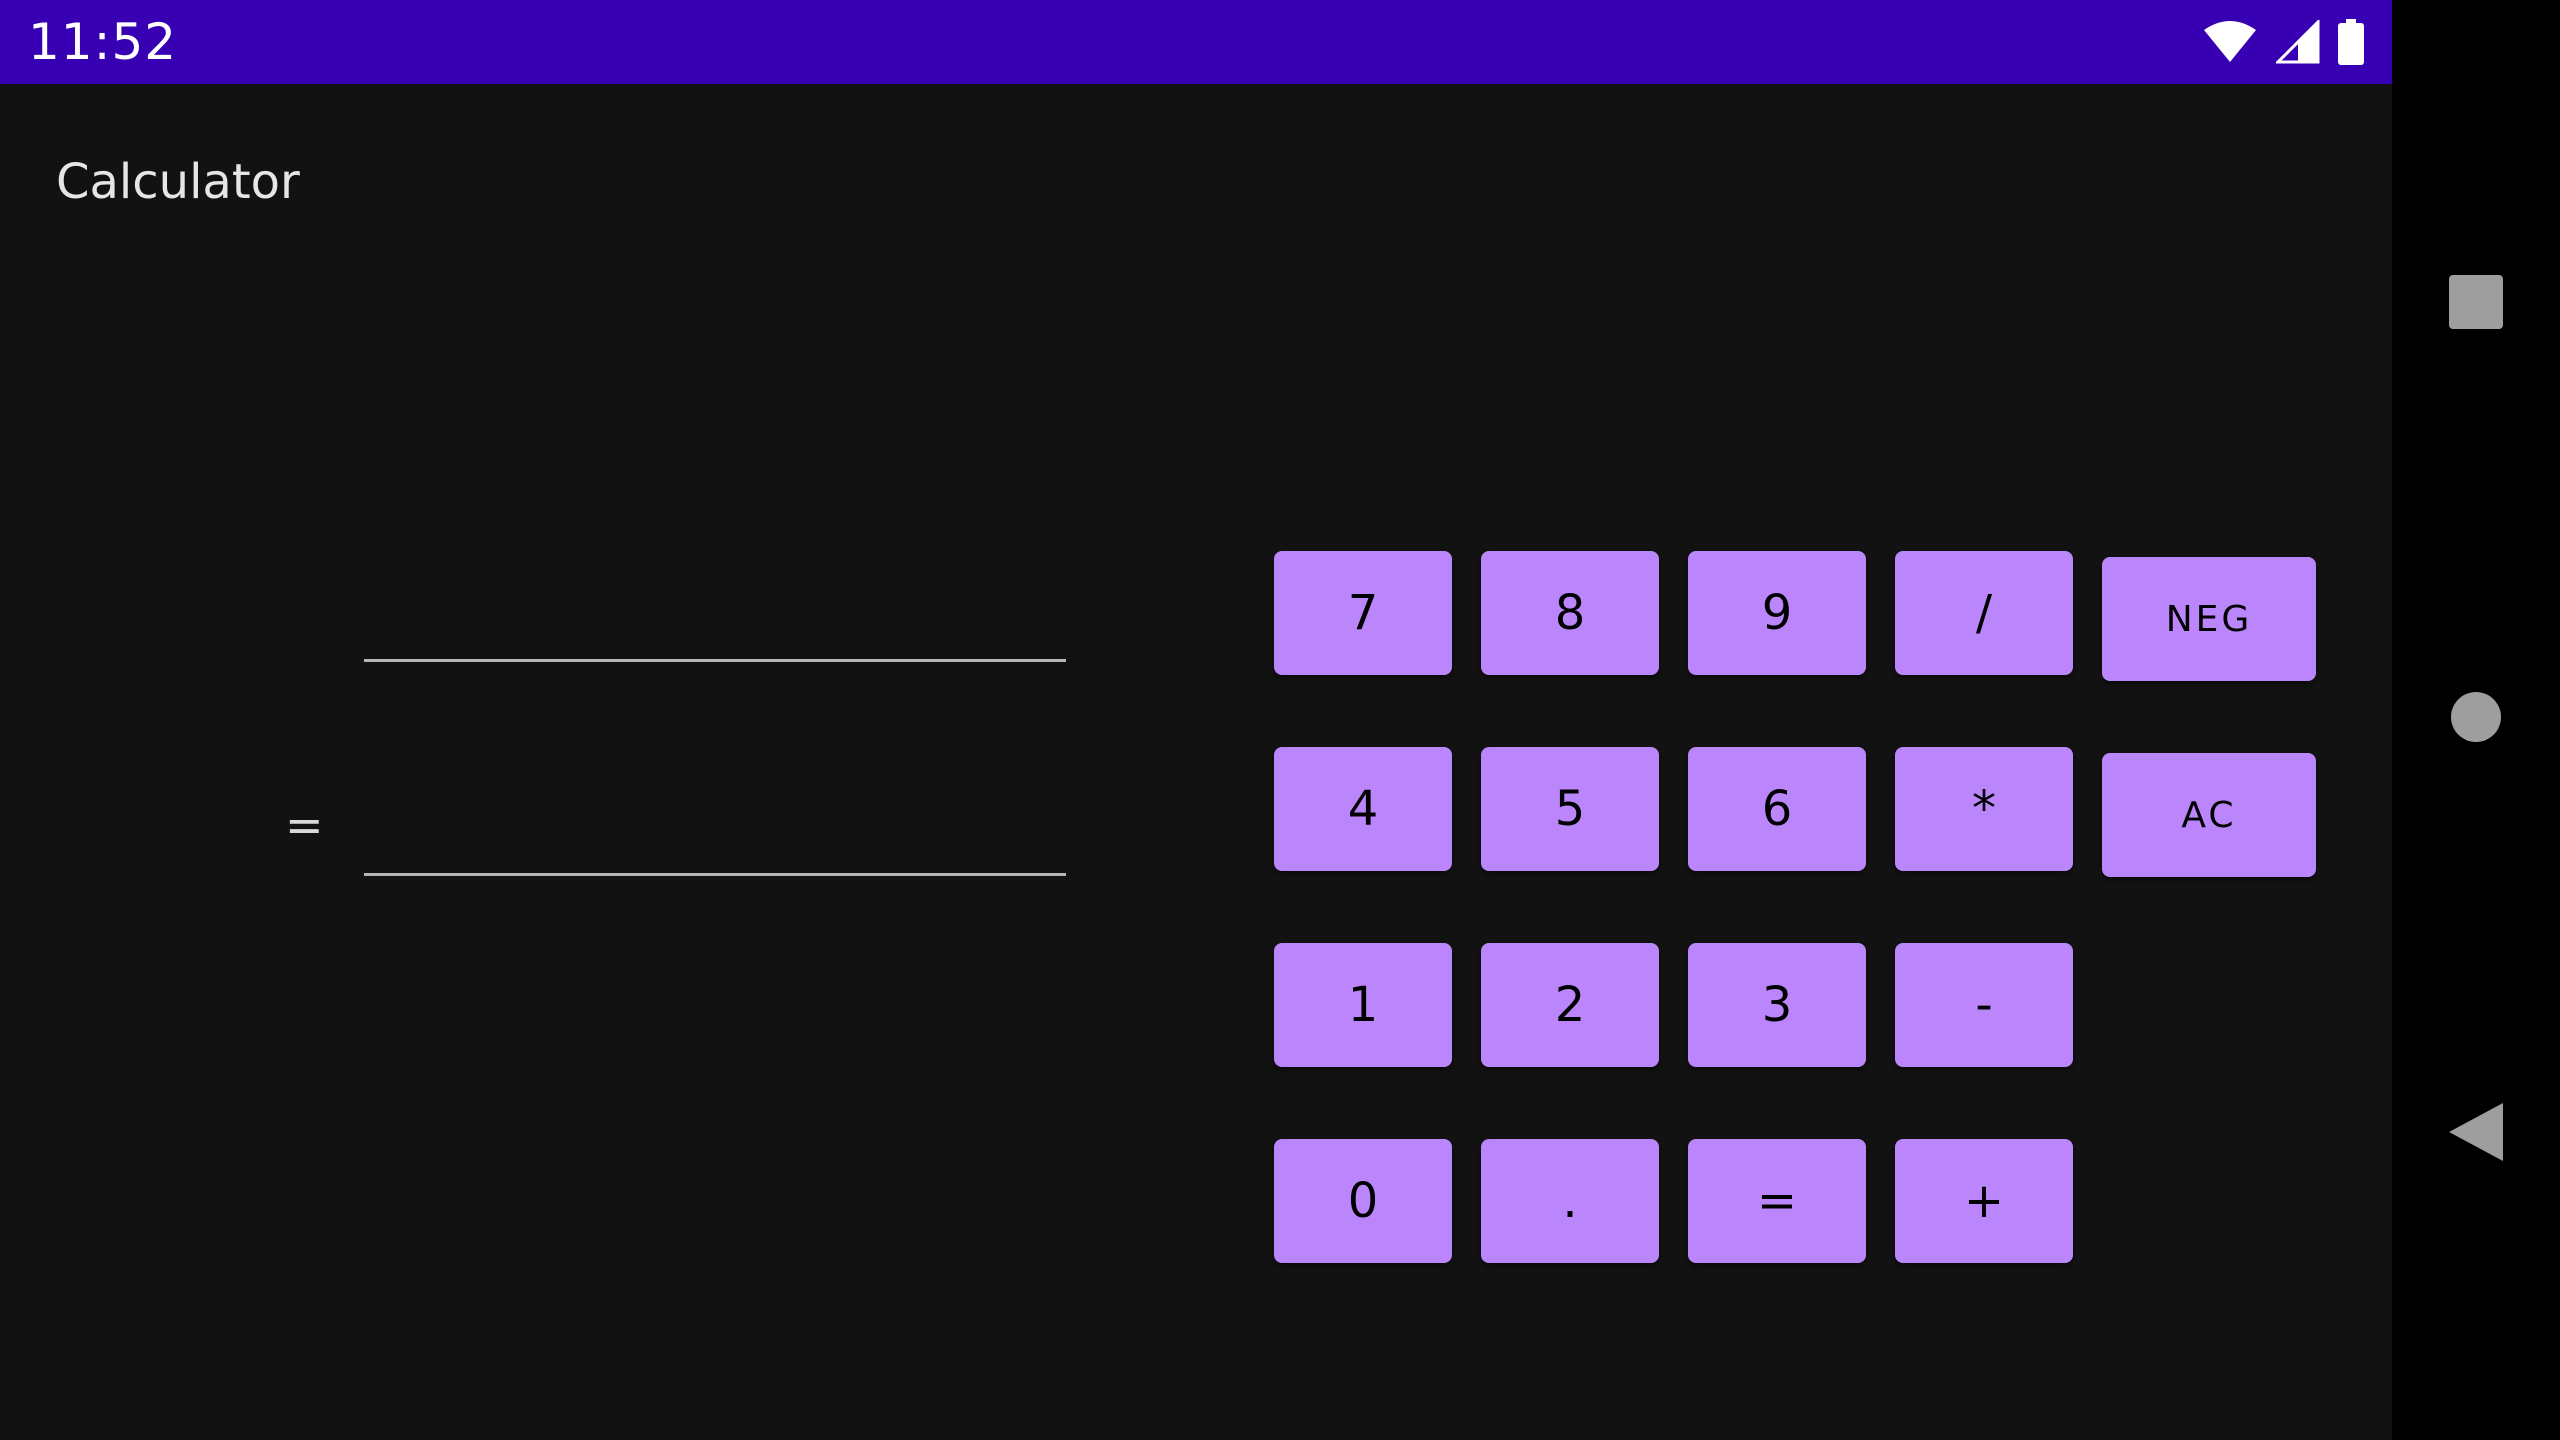 The height and width of the screenshot is (1440, 2560). Describe the element at coordinates (1363, 1005) in the screenshot. I see `key-1: 1` at that location.